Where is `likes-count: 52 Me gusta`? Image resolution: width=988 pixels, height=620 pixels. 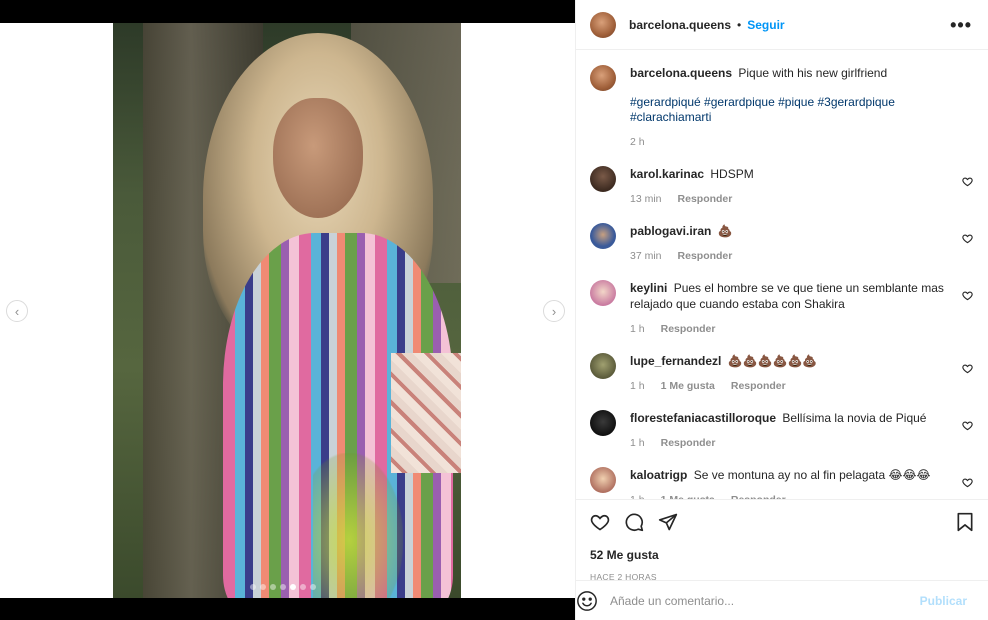
likes-count: 52 Me gusta is located at coordinates (782, 555).